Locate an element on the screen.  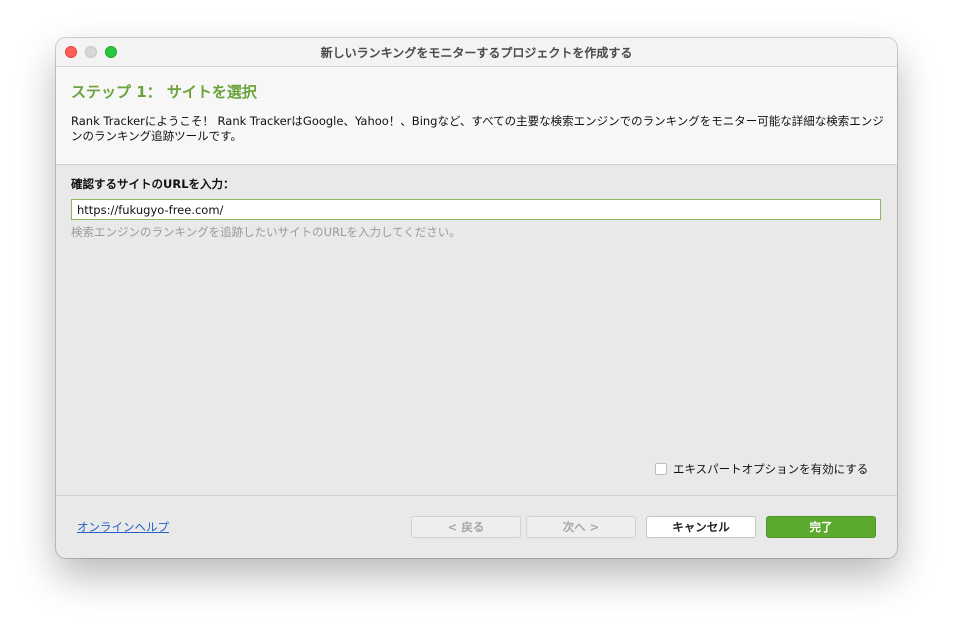
url-input is located at coordinates (476, 209).